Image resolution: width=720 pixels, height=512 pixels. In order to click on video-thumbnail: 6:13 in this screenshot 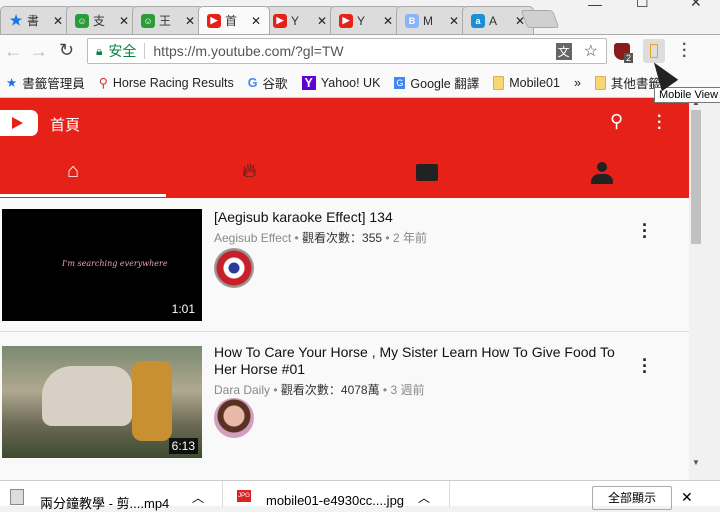, I will do `click(102, 402)`.